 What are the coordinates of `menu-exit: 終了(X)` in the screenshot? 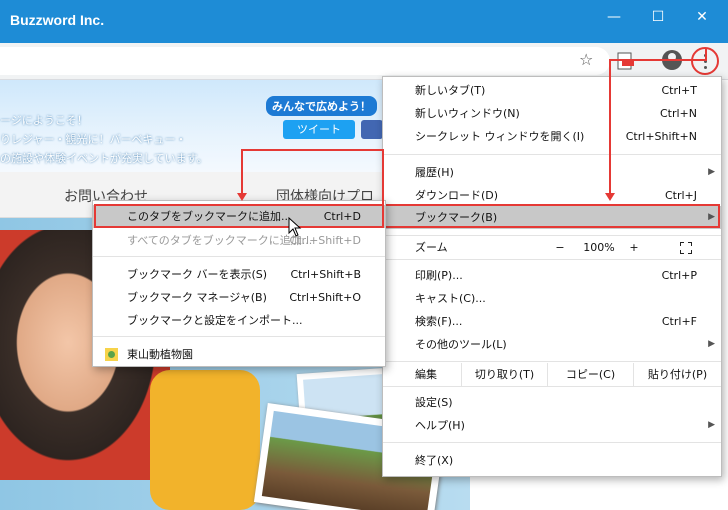 It's located at (552, 460).